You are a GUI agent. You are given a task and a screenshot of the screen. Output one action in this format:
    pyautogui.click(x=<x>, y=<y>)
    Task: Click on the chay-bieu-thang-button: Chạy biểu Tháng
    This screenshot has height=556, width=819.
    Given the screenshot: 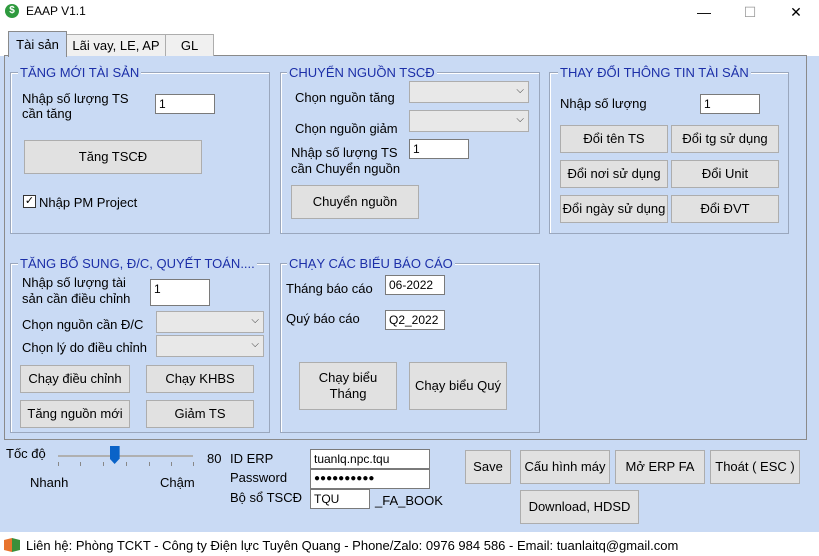 What is the action you would take?
    pyautogui.click(x=348, y=386)
    